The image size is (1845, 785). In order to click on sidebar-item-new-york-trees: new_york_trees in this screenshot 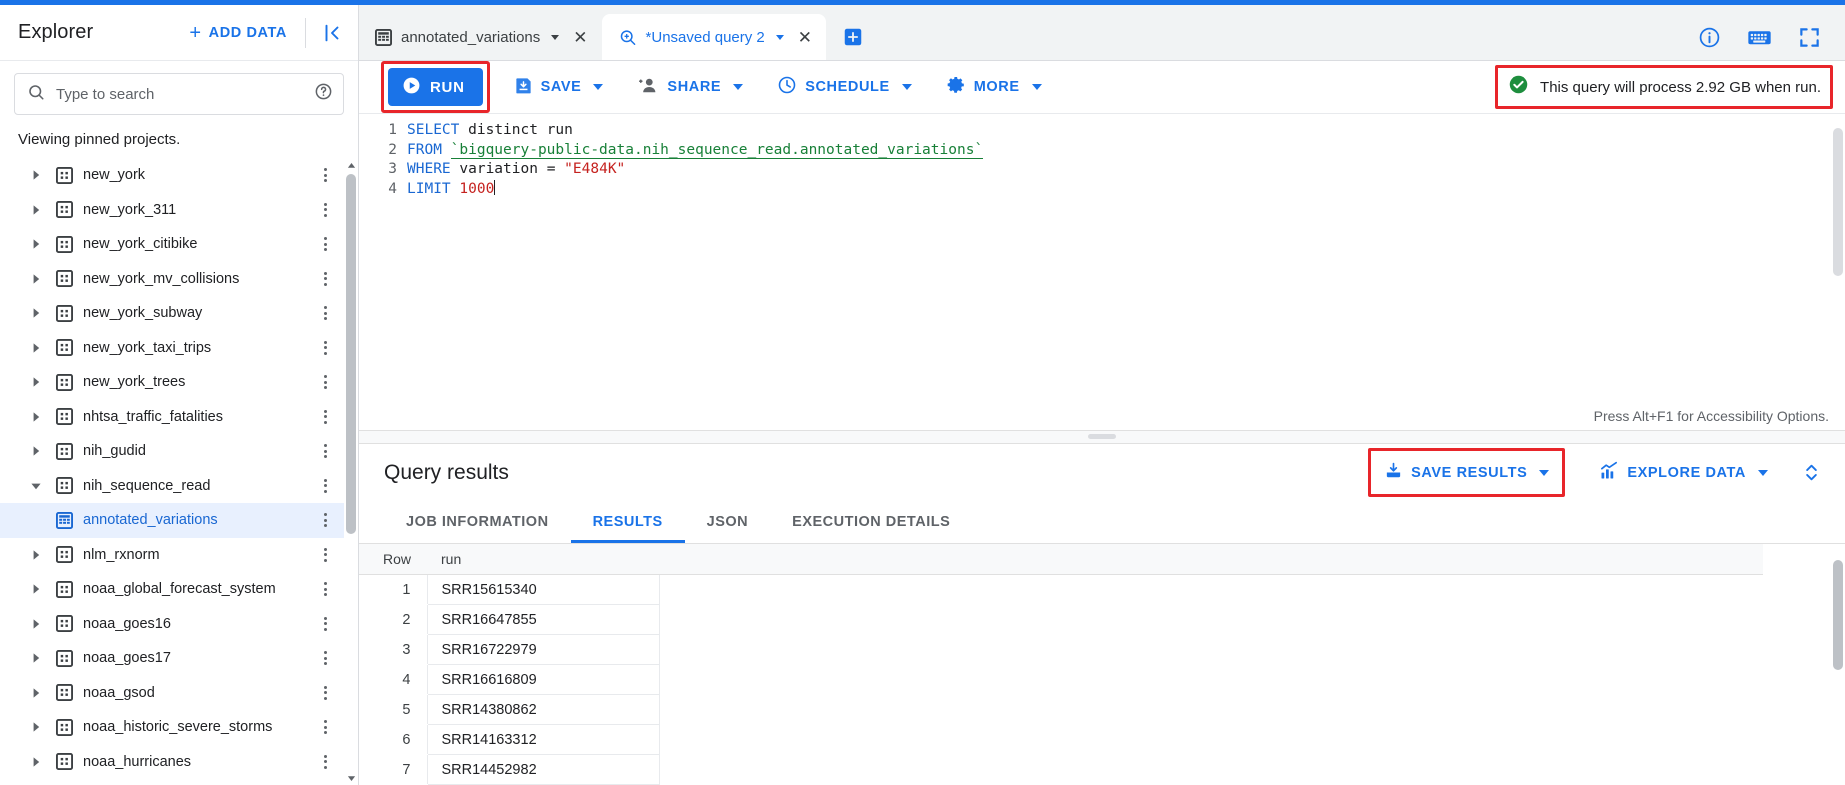, I will do `click(172, 382)`.